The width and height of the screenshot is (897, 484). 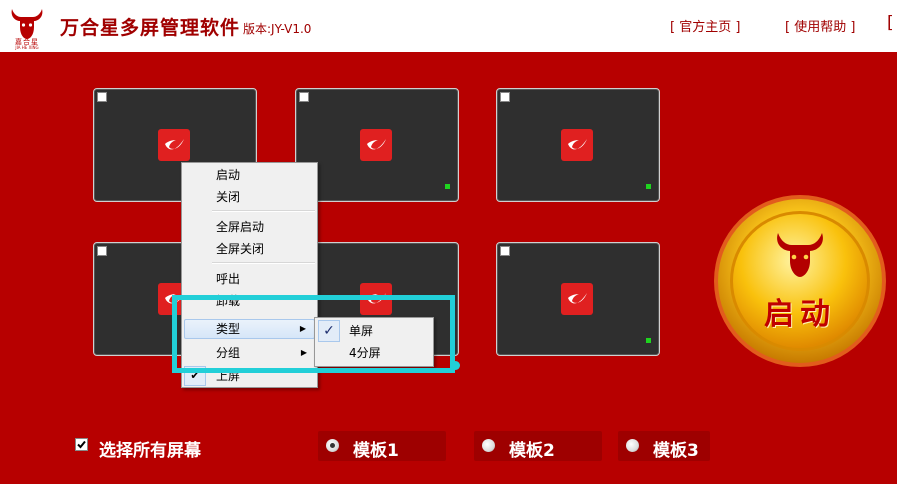 What do you see at coordinates (249, 279) in the screenshot?
I see `menu-item-call-out: 呼出` at bounding box center [249, 279].